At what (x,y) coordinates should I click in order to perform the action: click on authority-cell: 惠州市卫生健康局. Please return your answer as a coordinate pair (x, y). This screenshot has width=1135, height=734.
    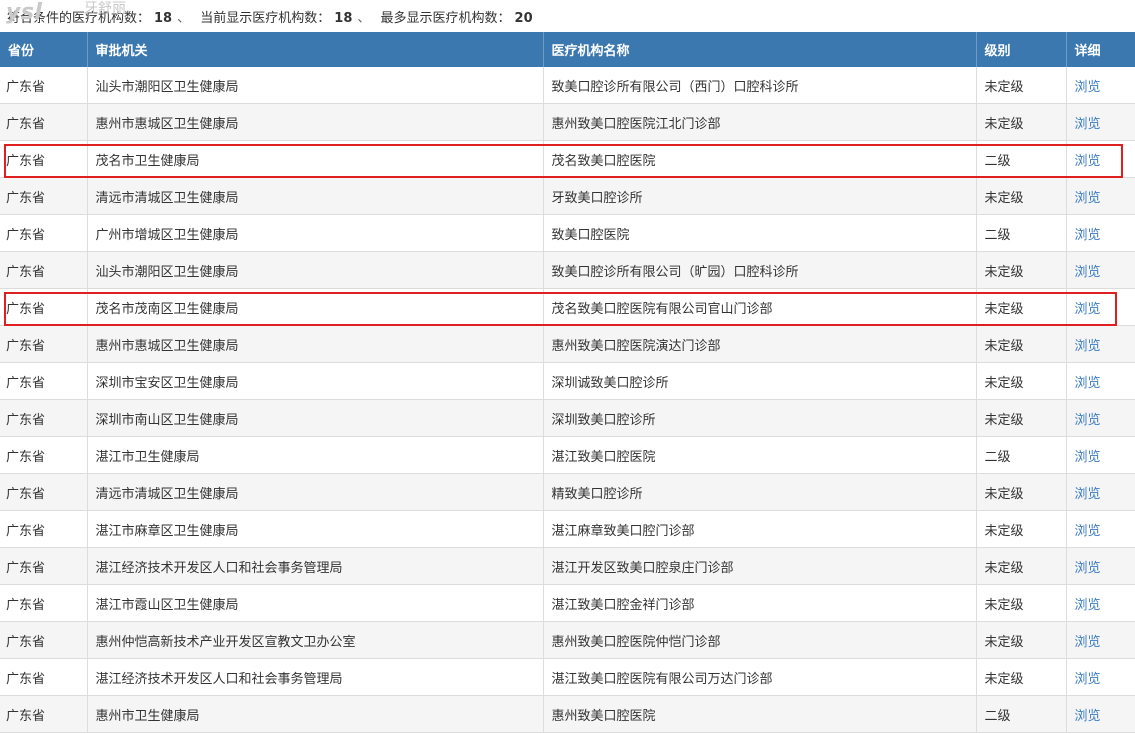
    Looking at the image, I should click on (315, 714).